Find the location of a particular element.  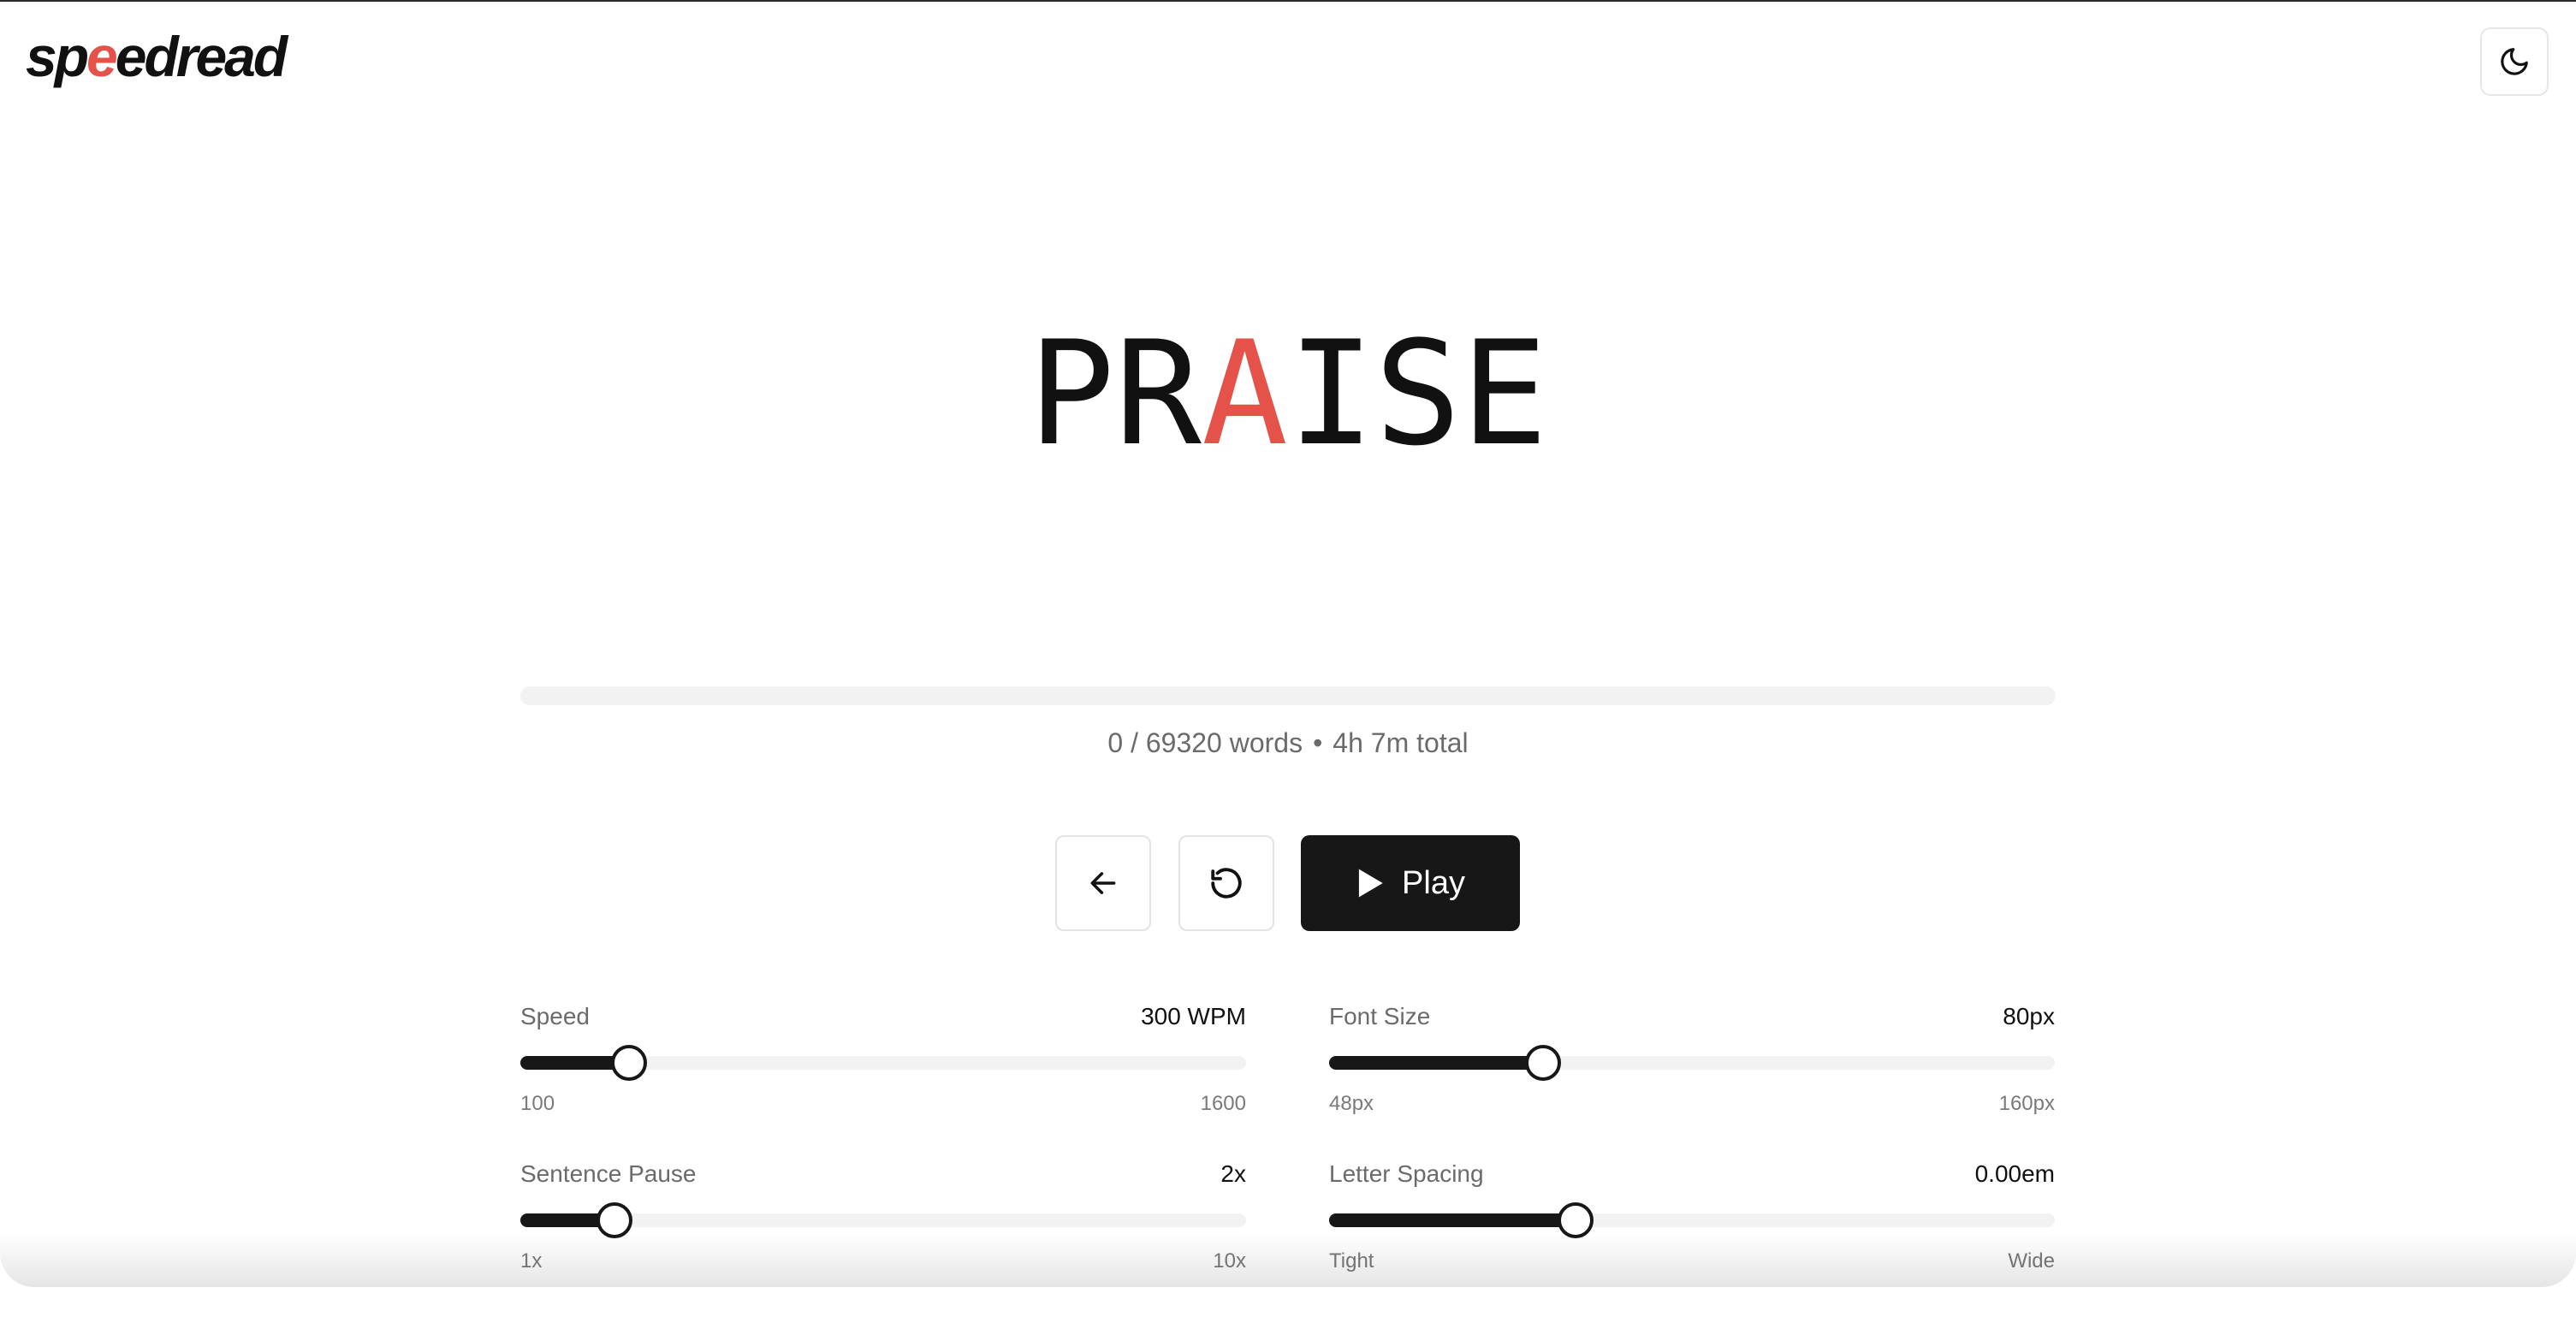

font-size-max: 160px is located at coordinates (2026, 1103).